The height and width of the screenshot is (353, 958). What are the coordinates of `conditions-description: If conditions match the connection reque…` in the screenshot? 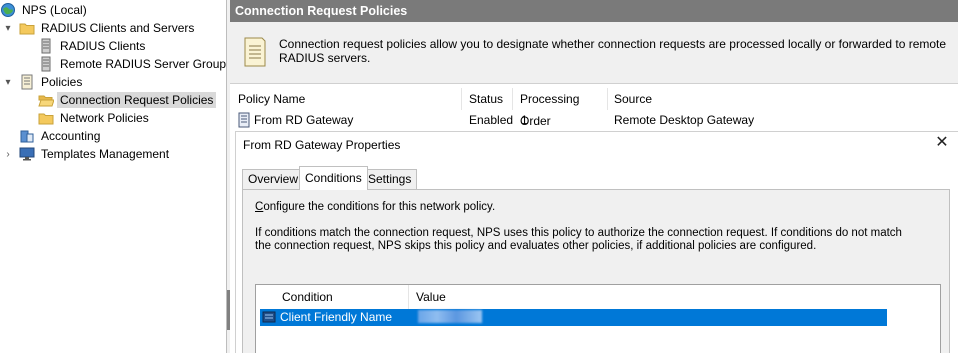 It's located at (578, 239).